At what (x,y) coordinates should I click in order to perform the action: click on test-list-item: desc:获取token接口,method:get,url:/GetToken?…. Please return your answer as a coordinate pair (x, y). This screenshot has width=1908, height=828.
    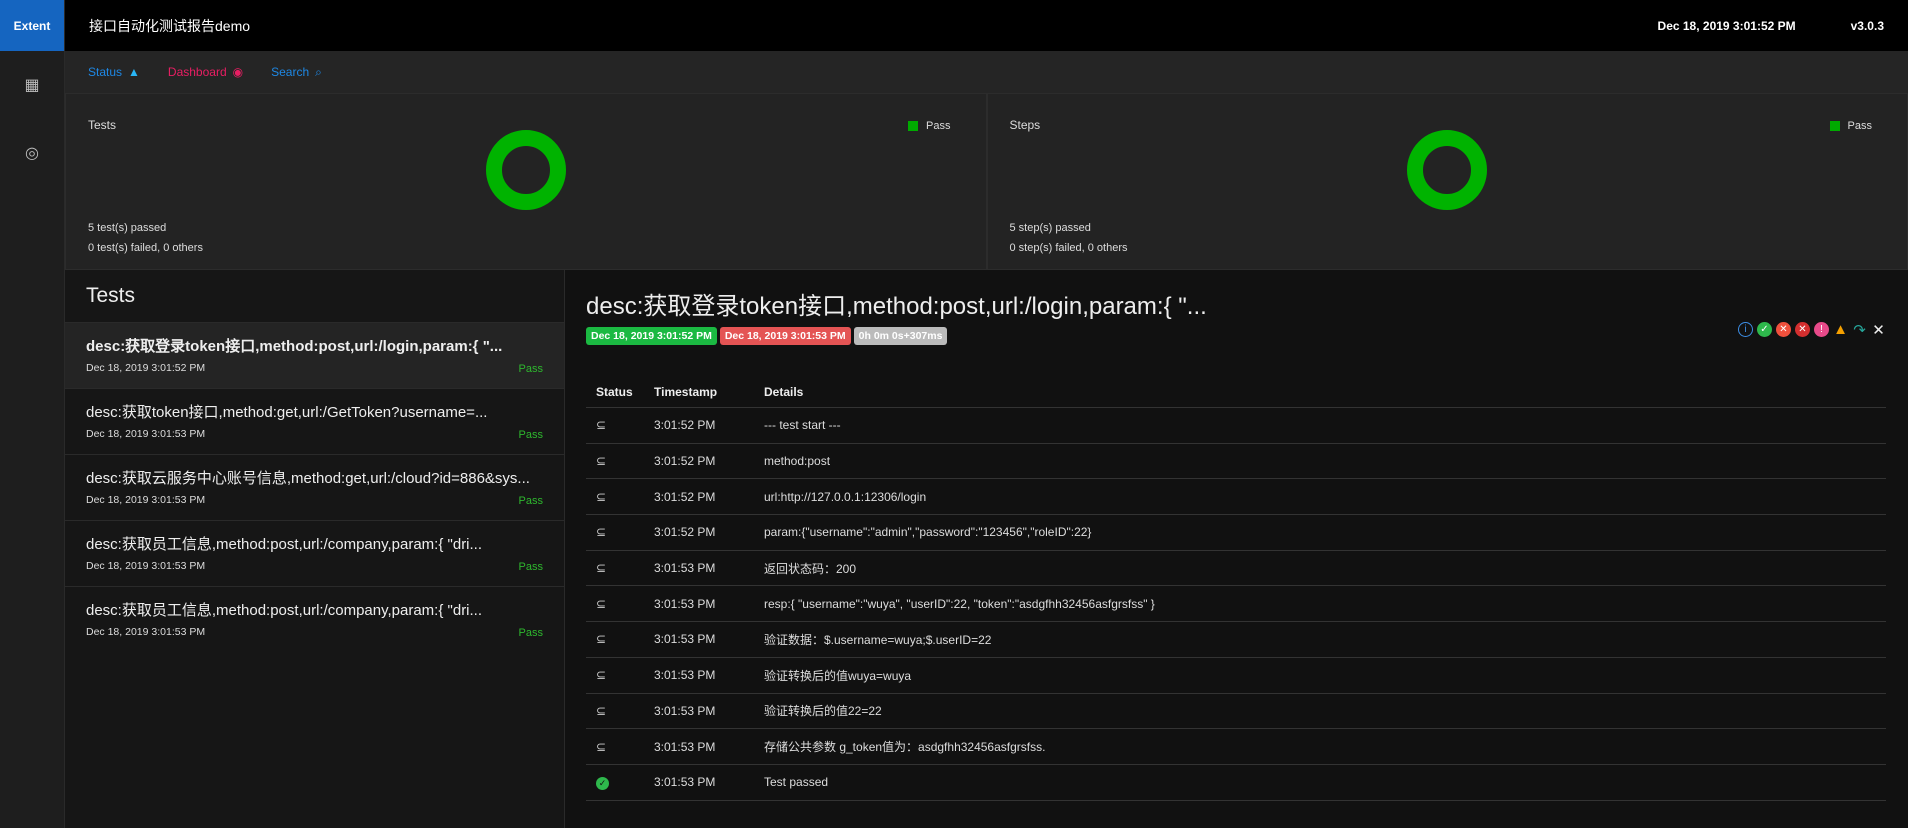
    Looking at the image, I should click on (314, 421).